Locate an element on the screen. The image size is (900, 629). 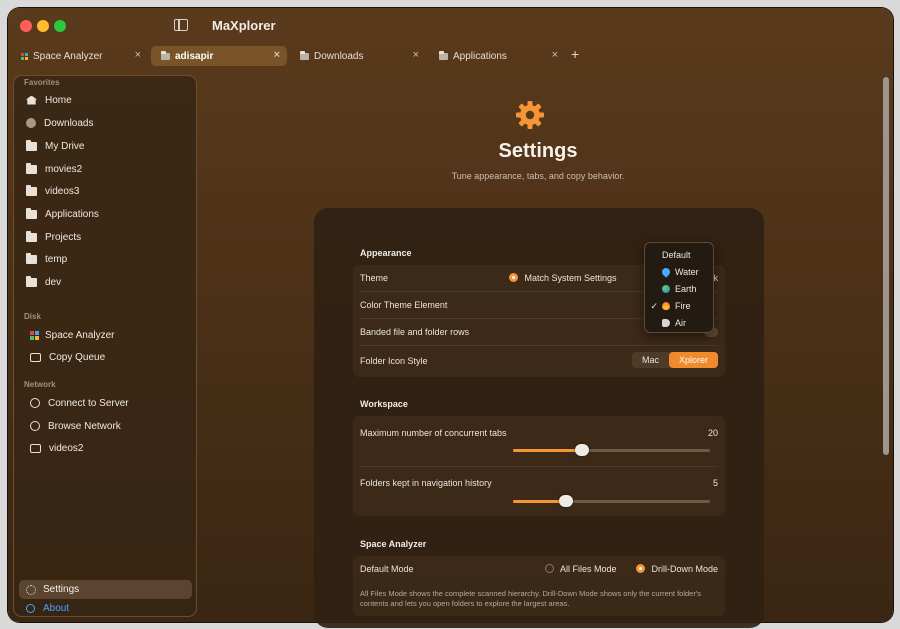
home-icon is located at coordinates (31, 100).